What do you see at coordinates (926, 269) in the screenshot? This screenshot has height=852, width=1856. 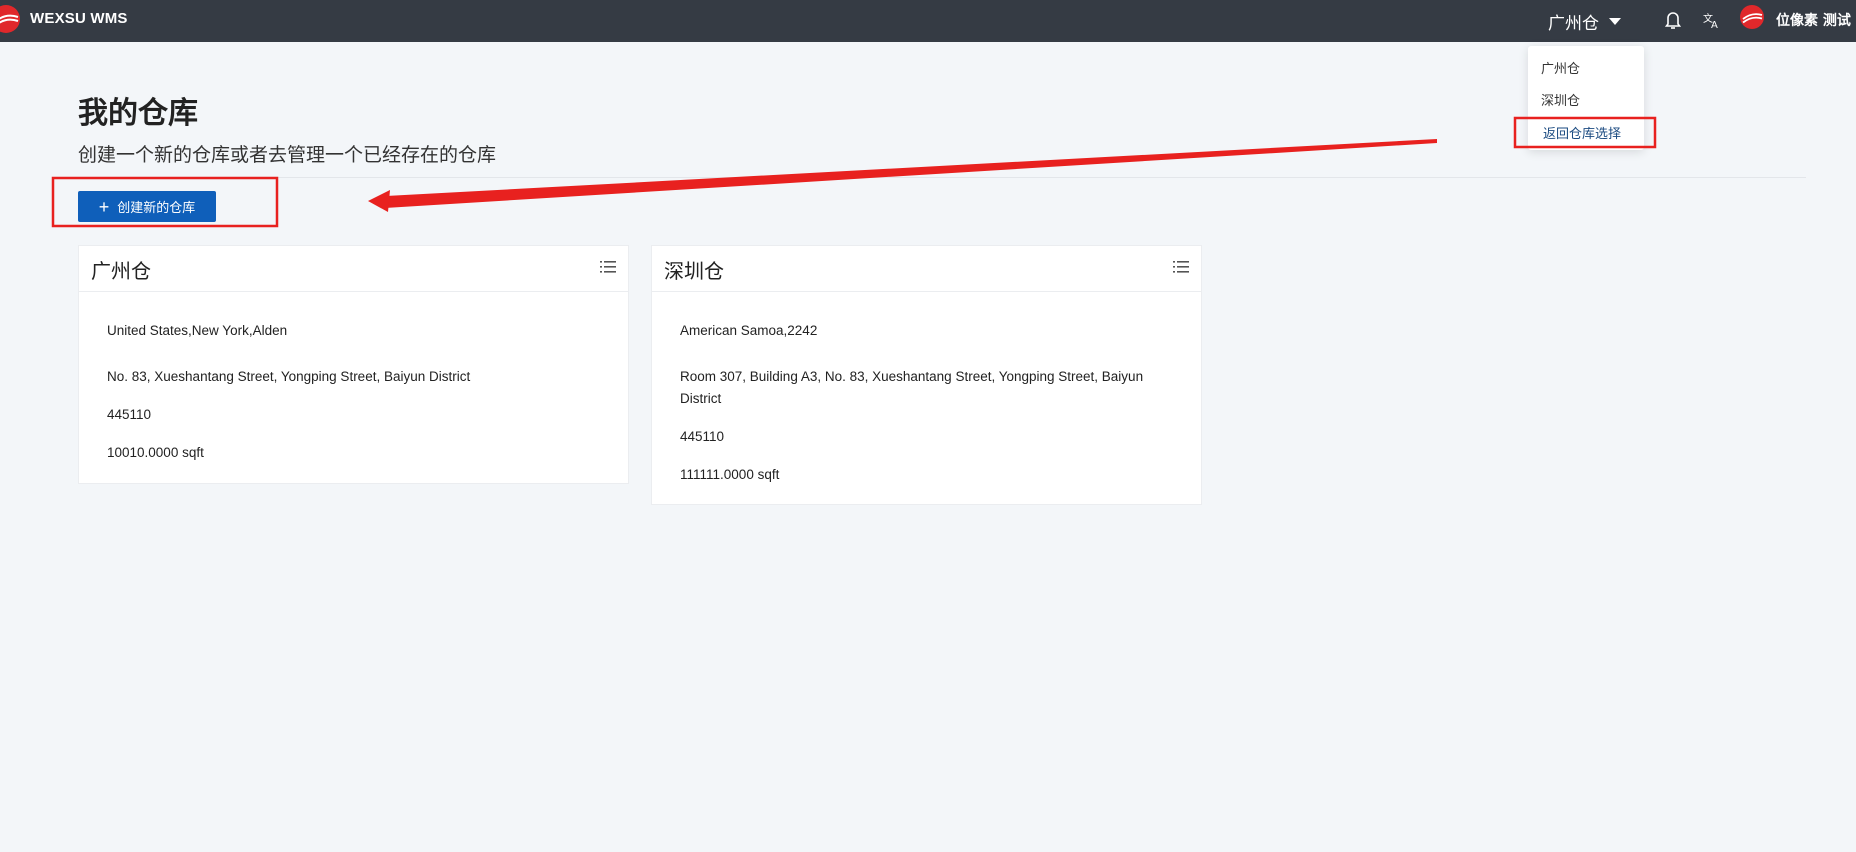 I see `card-header: 深圳仓` at bounding box center [926, 269].